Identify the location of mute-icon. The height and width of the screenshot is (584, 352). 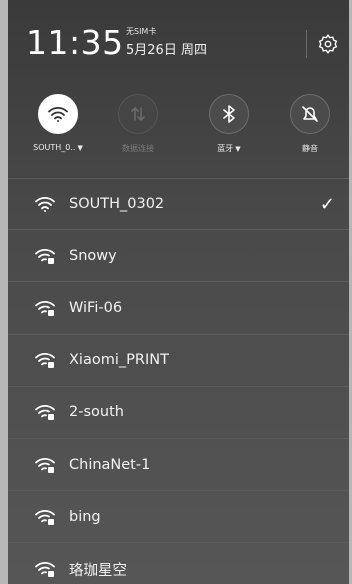
(310, 114).